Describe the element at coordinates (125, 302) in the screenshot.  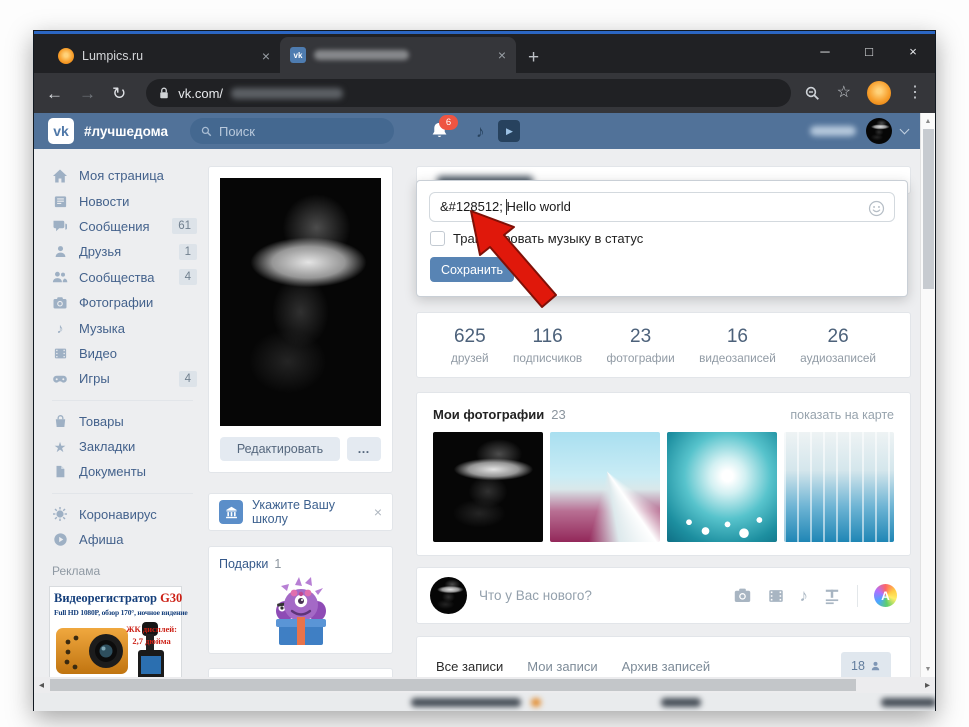
I see `sidebar-item-photos: Фотографии` at that location.